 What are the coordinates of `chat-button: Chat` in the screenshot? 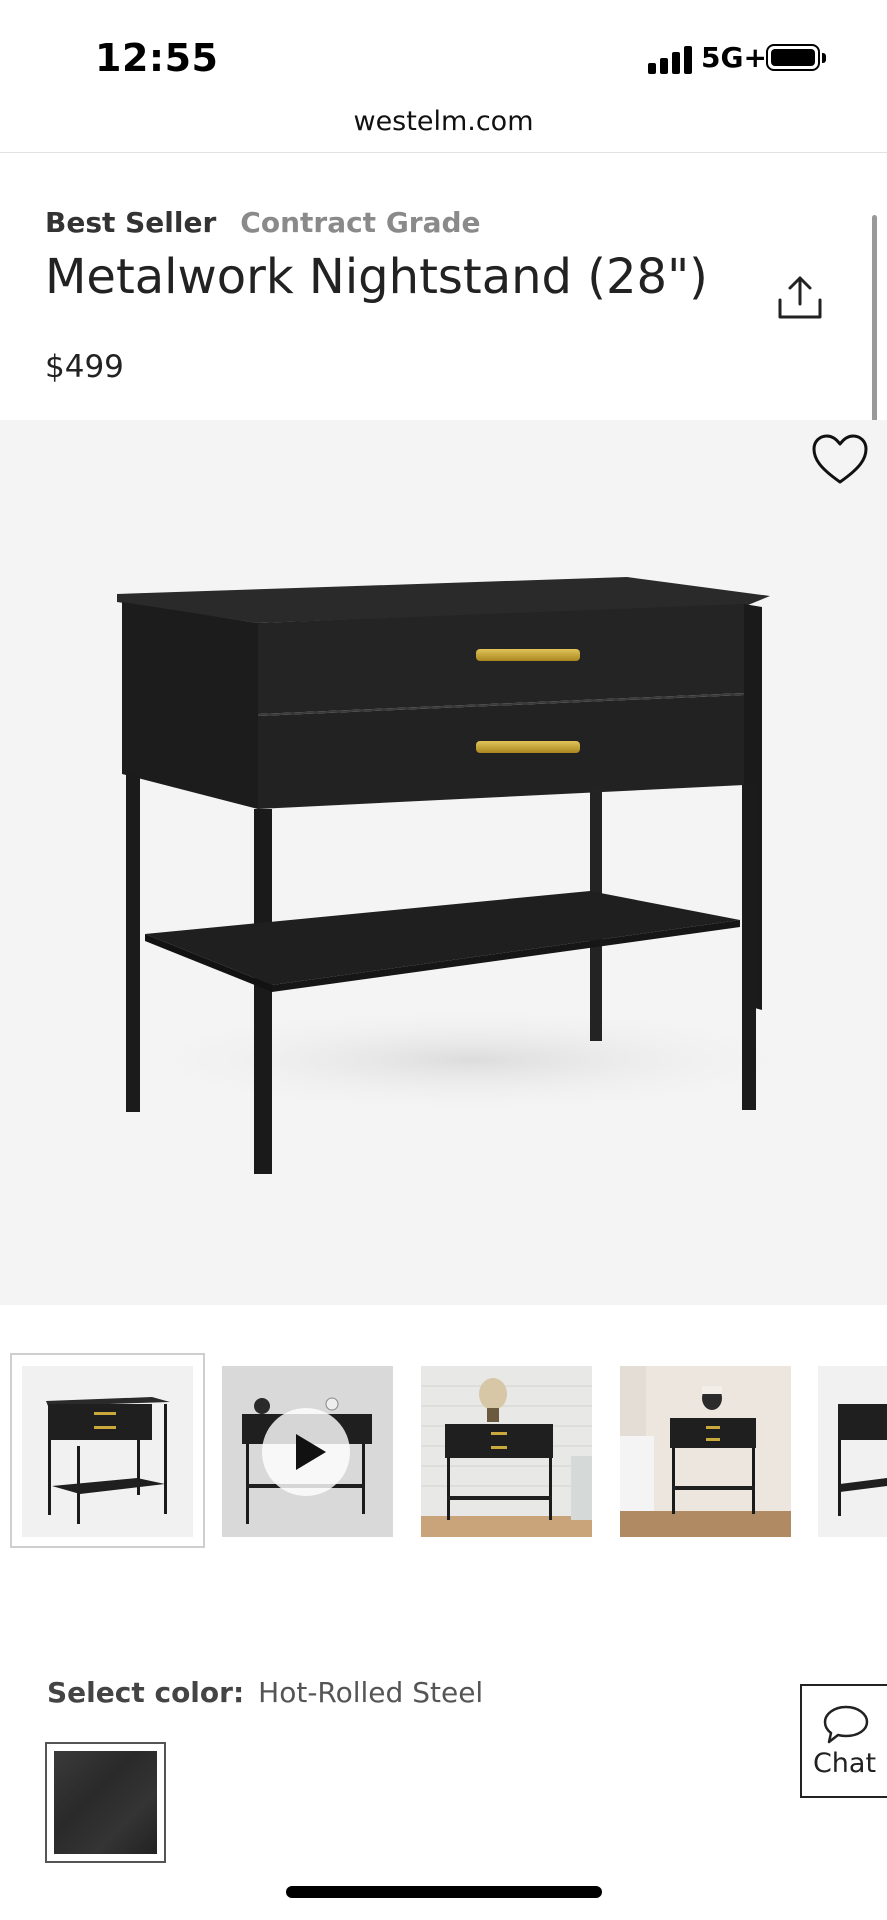 It's located at (843, 1741).